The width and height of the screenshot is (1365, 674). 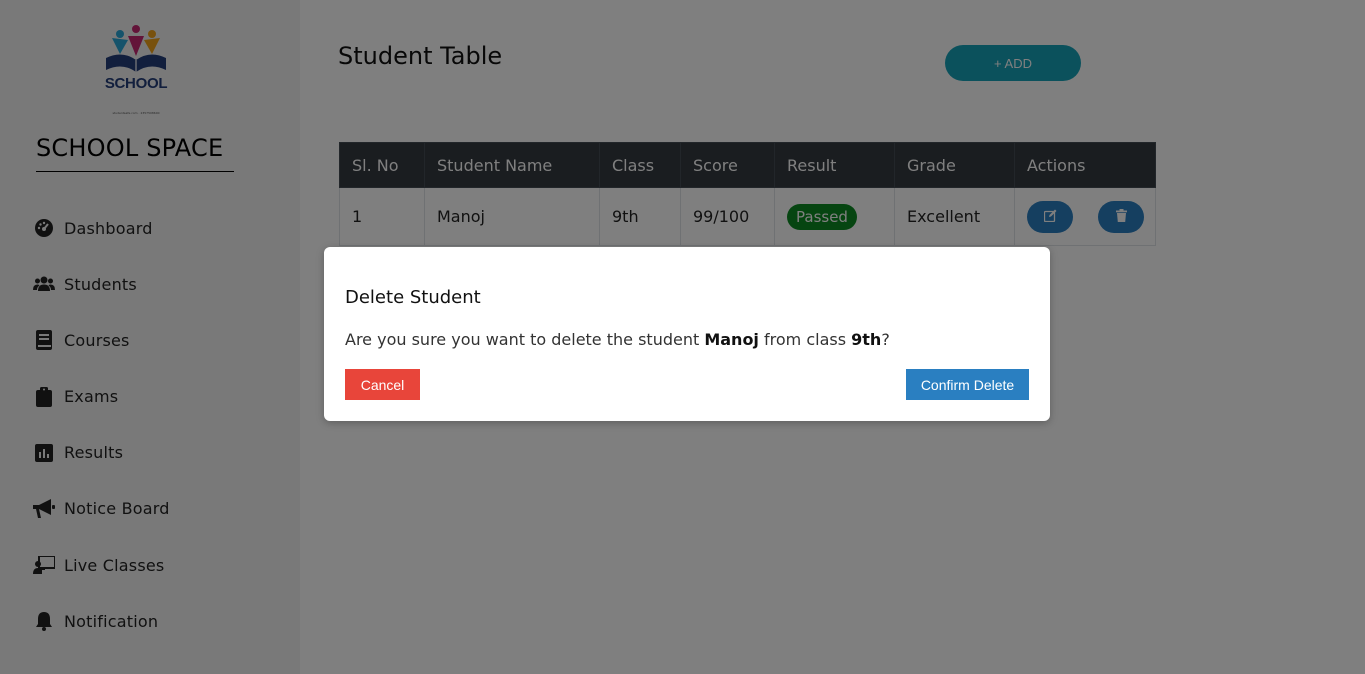 I want to click on dialog-message-mid: from class, so click(x=805, y=339).